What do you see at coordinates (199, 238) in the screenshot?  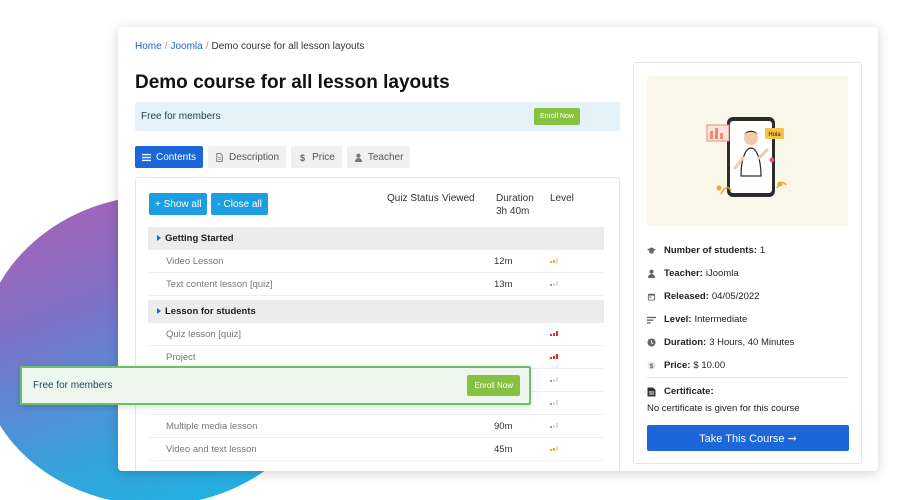 I see `section-title: Getting Started` at bounding box center [199, 238].